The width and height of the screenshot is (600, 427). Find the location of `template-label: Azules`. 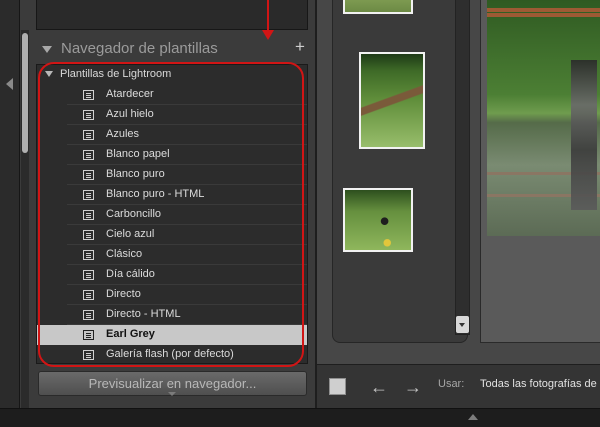

template-label: Azules is located at coordinates (123, 134).